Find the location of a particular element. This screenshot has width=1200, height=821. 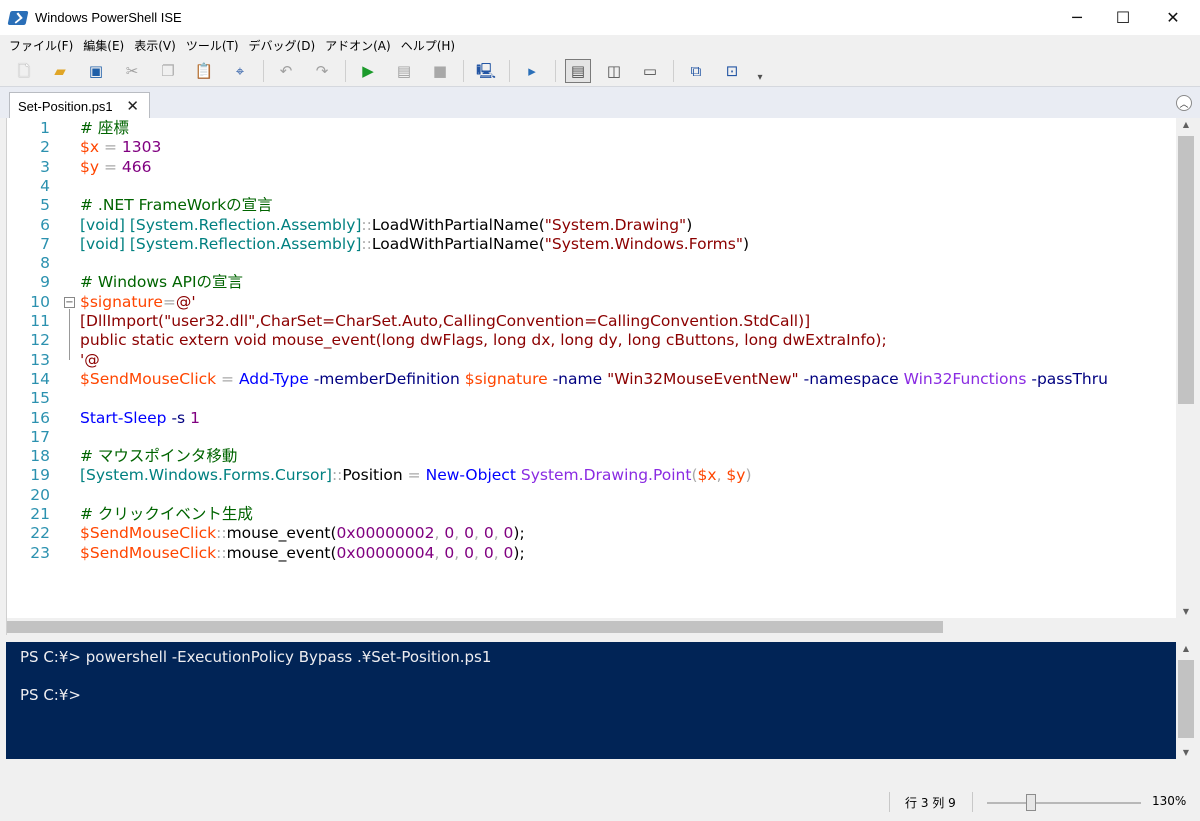

line-number: 8 is located at coordinates (45, 263).